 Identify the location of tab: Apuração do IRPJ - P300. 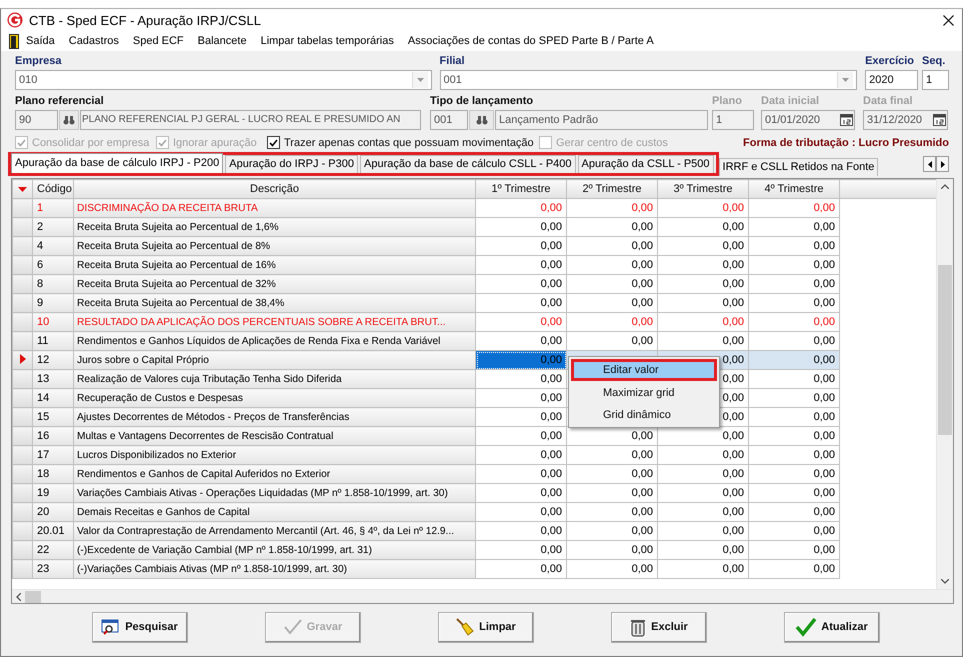
(291, 164).